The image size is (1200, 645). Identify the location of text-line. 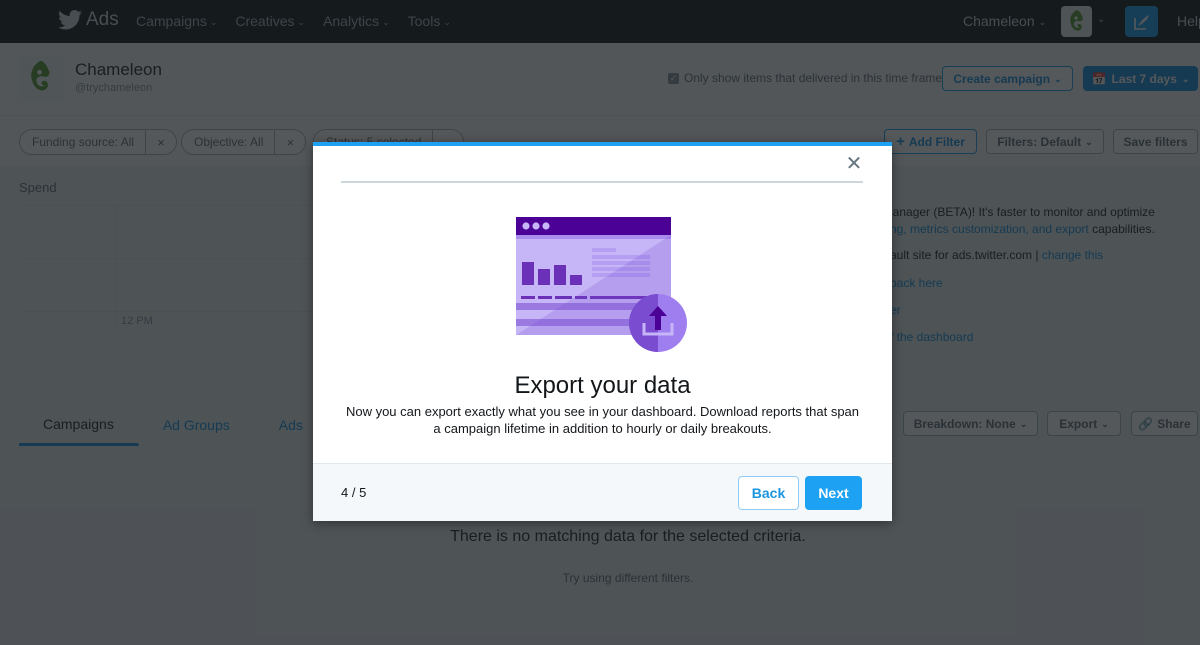
(604, 250).